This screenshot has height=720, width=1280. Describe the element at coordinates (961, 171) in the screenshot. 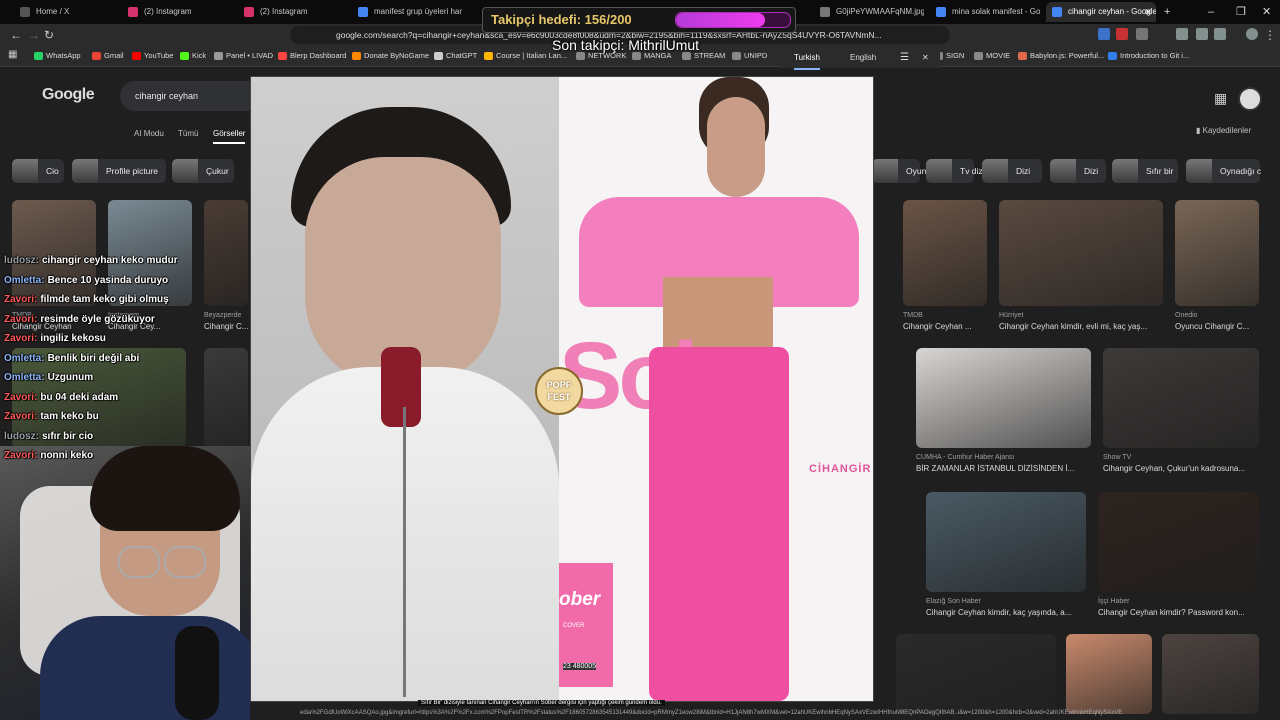

I see `related-search-chip: Tv dizileri` at that location.